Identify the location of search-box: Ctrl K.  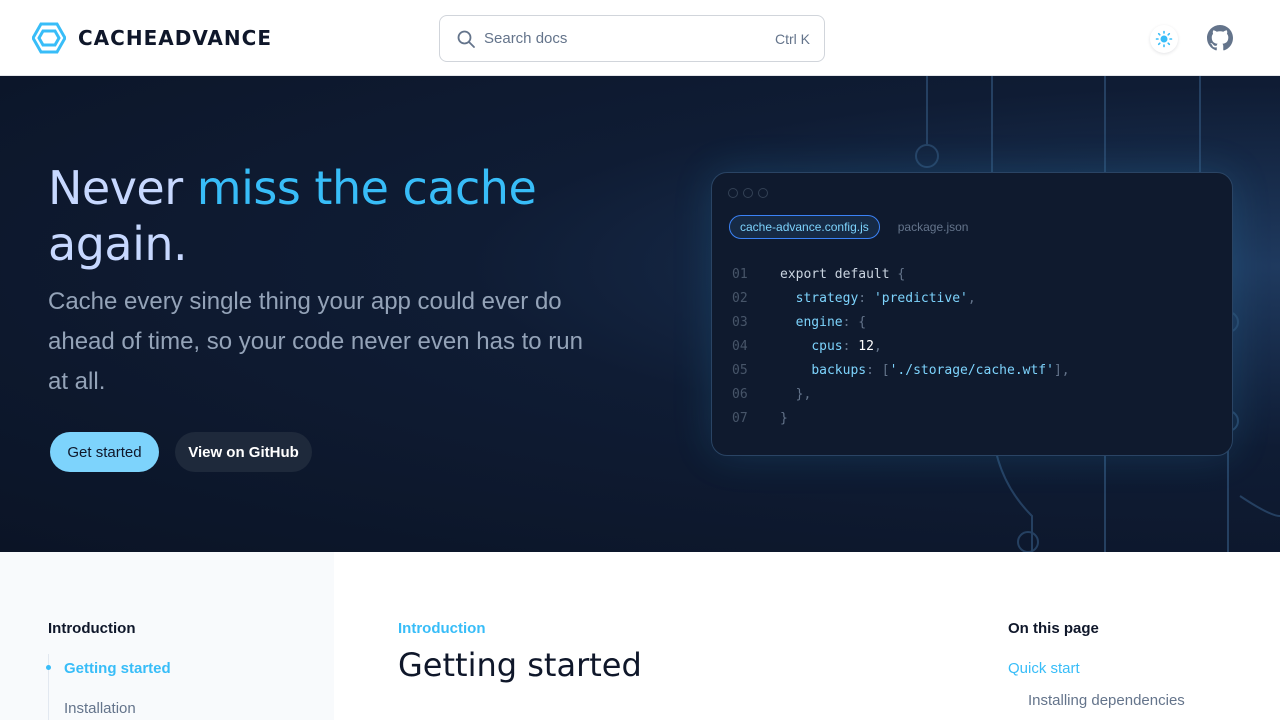
(632, 38).